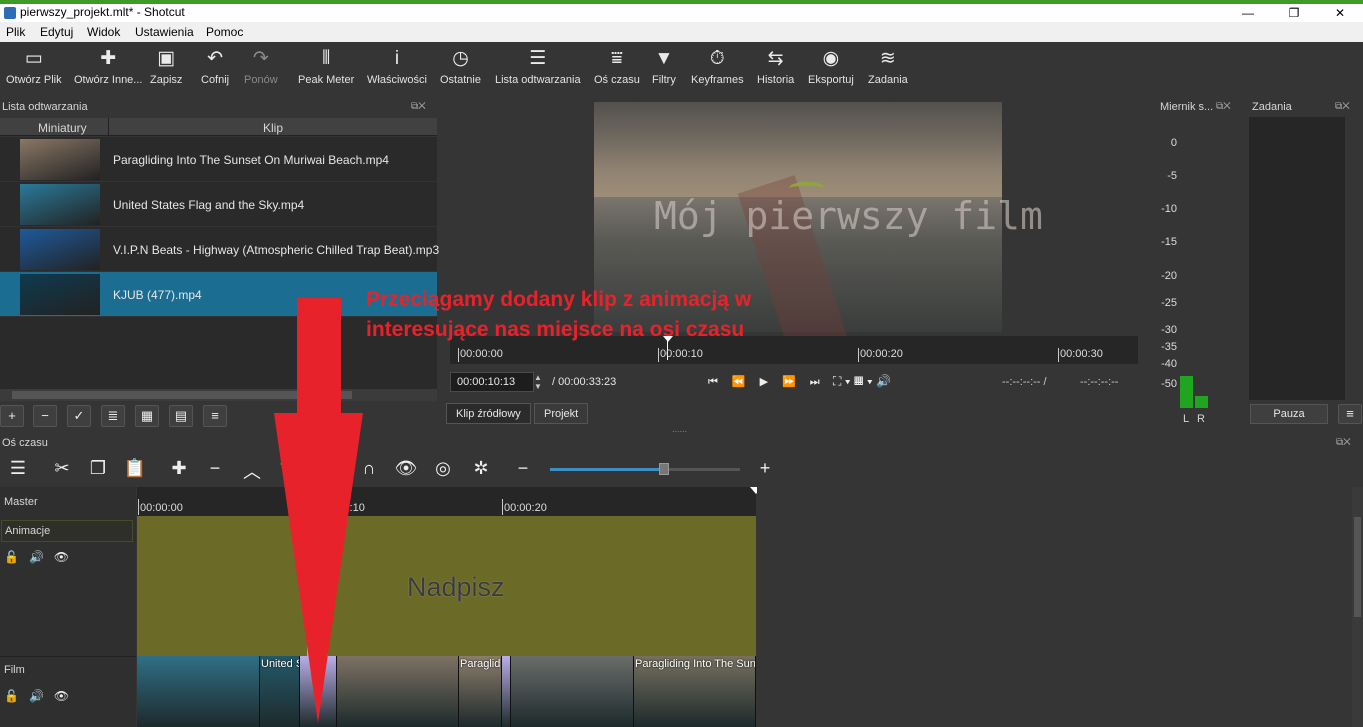 This screenshot has height=727, width=1363. What do you see at coordinates (523, 468) in the screenshot?
I see `zoom-out-icon: −` at bounding box center [523, 468].